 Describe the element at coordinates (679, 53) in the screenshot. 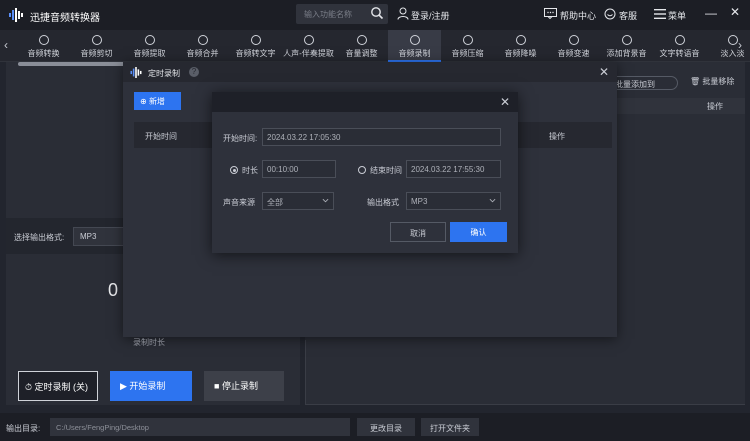

I see `tool-label: 文字转语音` at that location.